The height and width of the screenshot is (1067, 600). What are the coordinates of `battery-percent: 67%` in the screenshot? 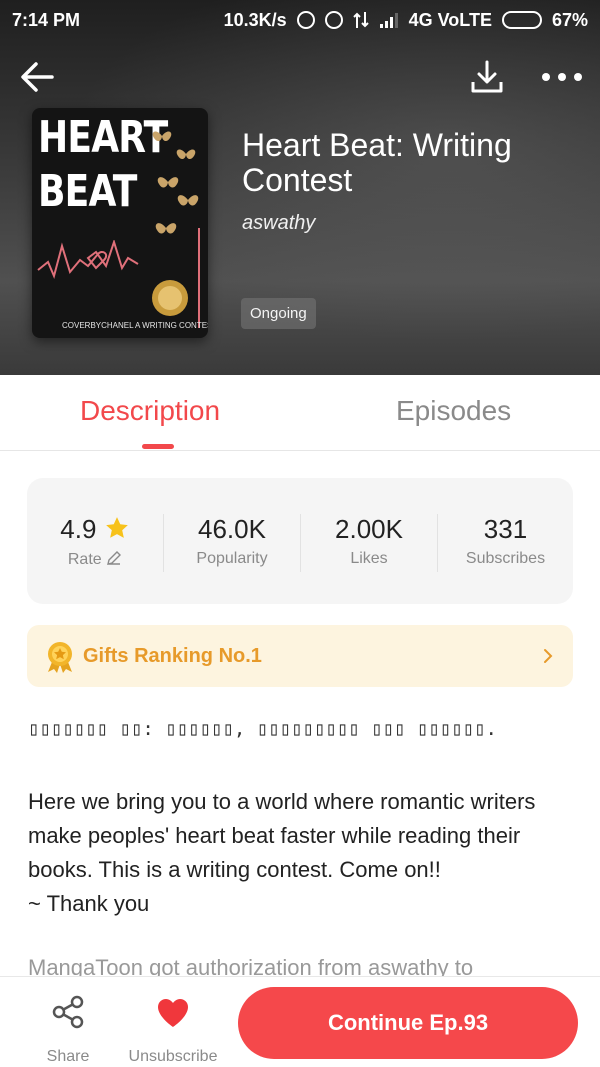 It's located at (569, 19).